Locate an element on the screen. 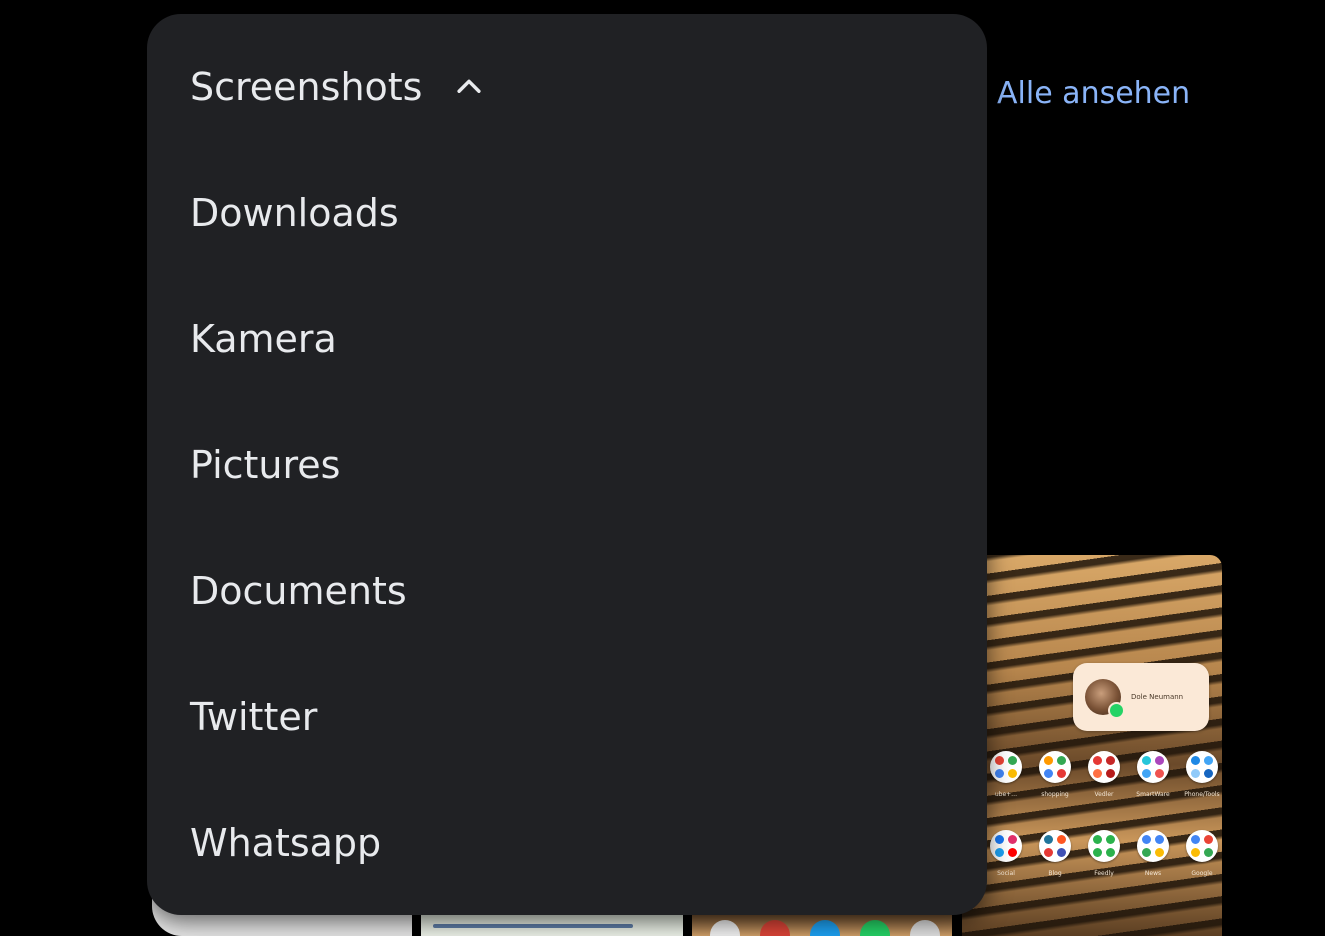 The height and width of the screenshot is (936, 1325). app-folder: Google is located at coordinates (1202, 853).